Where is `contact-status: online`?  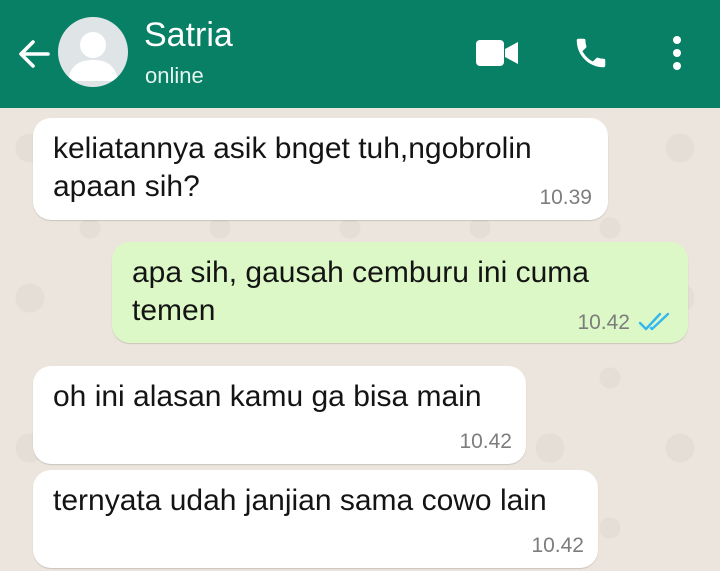
contact-status: online is located at coordinates (174, 75).